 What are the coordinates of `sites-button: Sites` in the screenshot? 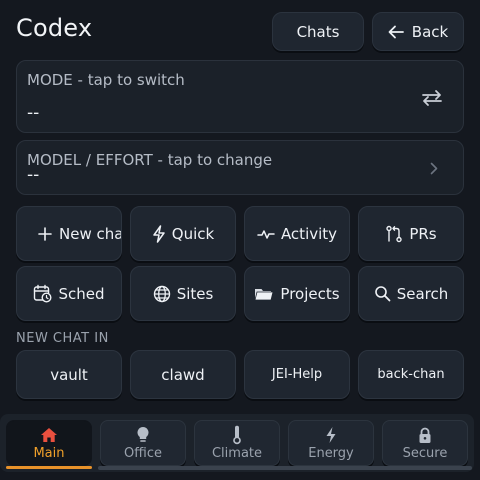 It's located at (183, 293).